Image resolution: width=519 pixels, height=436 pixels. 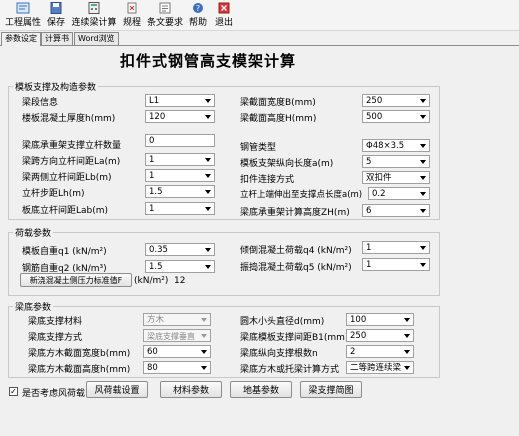 What do you see at coordinates (171, 336) in the screenshot?
I see `support-method-value: 梁底支撑垂直` at bounding box center [171, 336].